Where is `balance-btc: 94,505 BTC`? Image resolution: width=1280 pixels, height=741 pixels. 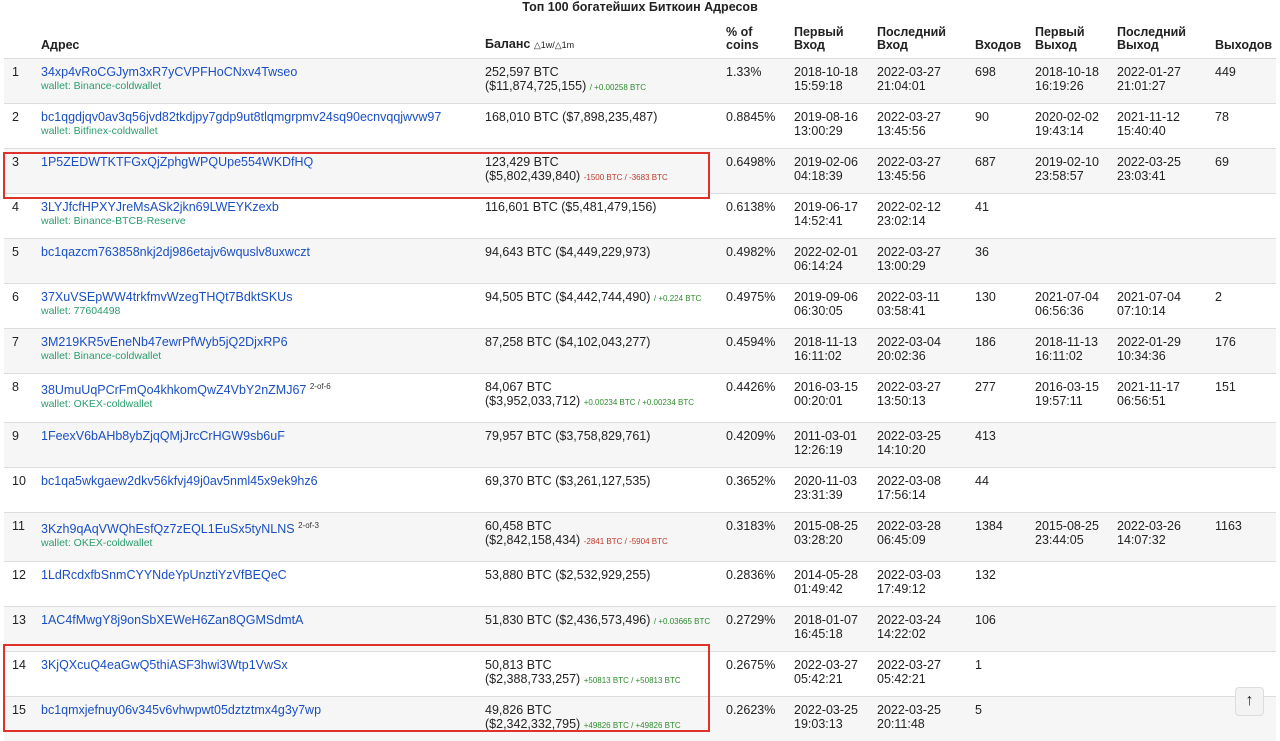
balance-btc: 94,505 BTC is located at coordinates (518, 297).